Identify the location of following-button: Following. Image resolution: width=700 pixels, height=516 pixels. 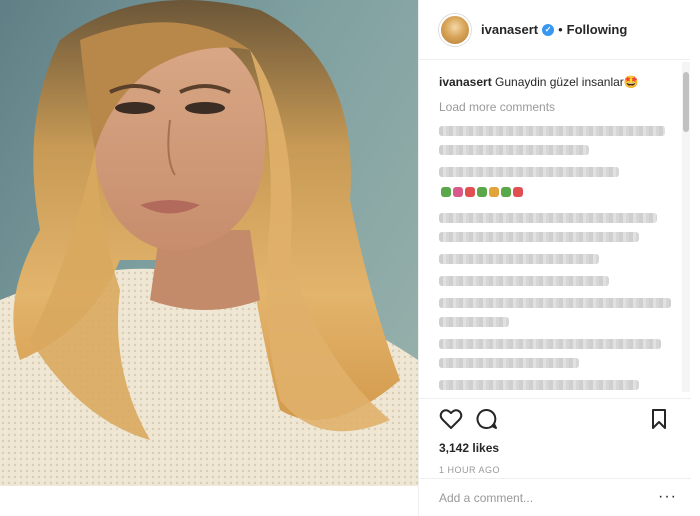
(597, 29).